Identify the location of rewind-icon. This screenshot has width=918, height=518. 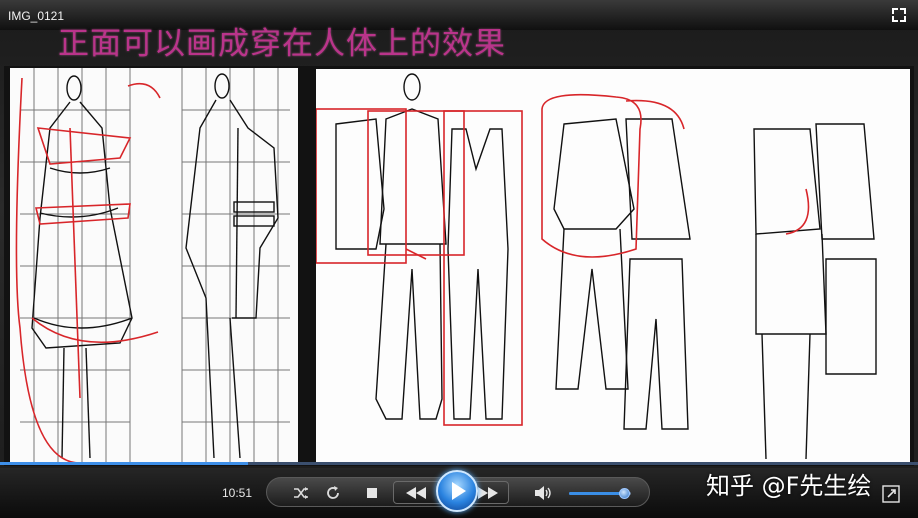
(416, 493).